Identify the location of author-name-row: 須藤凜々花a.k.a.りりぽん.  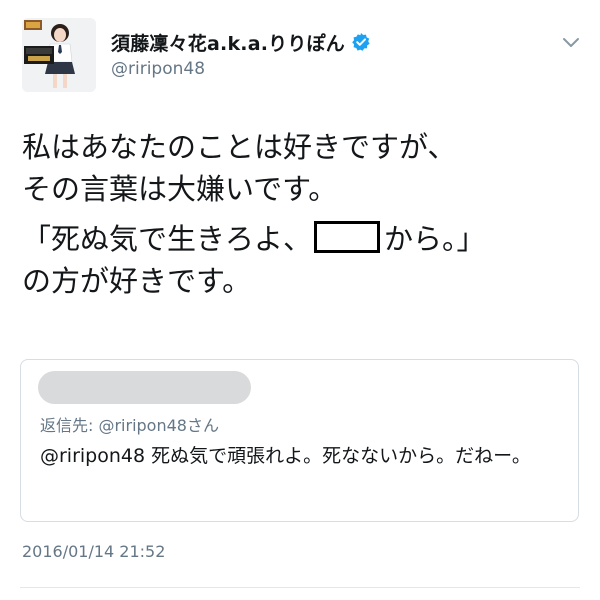
(241, 42).